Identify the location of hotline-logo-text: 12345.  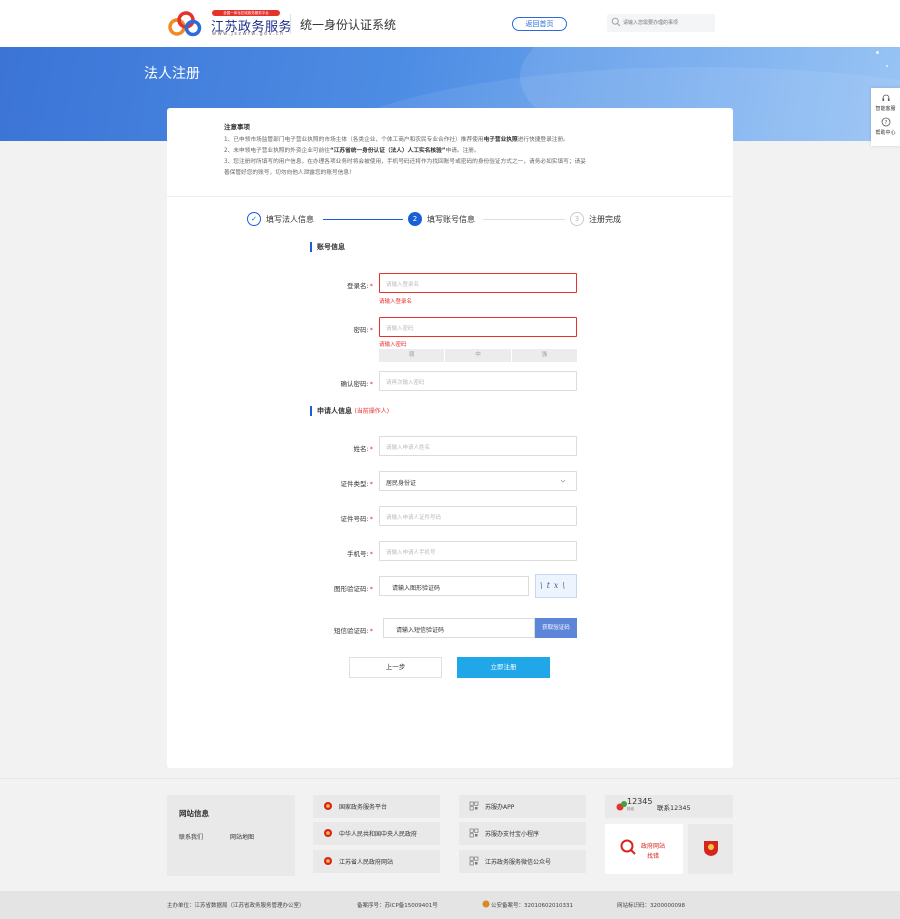
(640, 801).